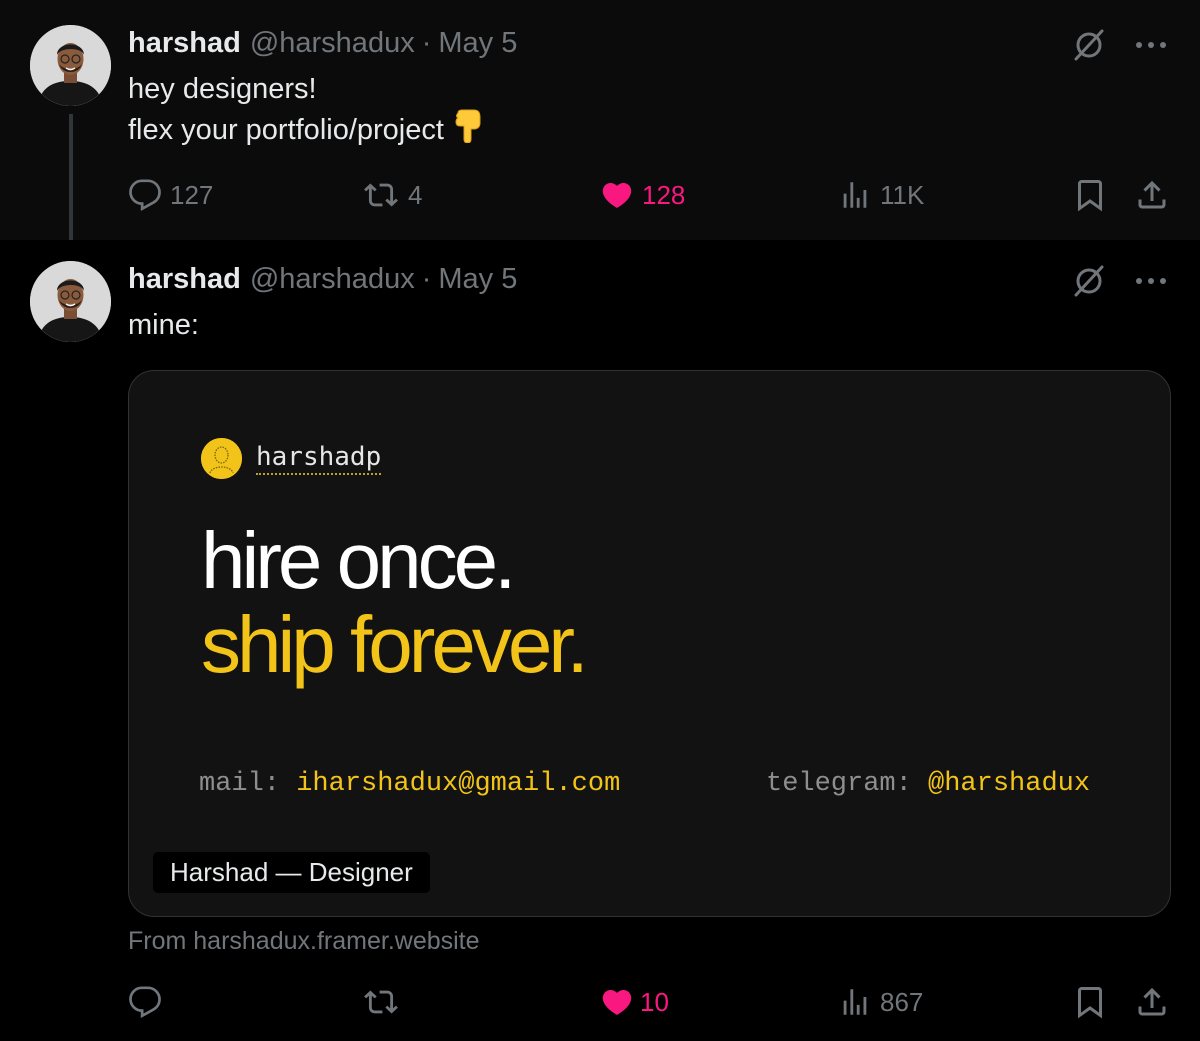 This screenshot has width=1200, height=1041. I want to click on card-brand: harshadp, so click(291, 458).